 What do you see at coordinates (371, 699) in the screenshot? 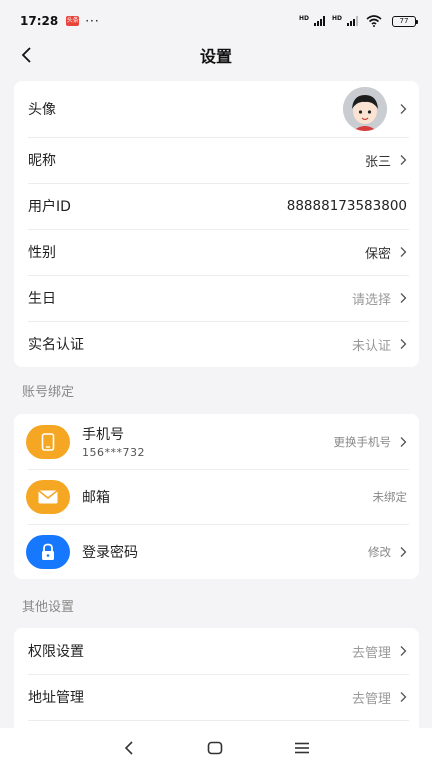
I see `address-management-value: 去管理` at bounding box center [371, 699].